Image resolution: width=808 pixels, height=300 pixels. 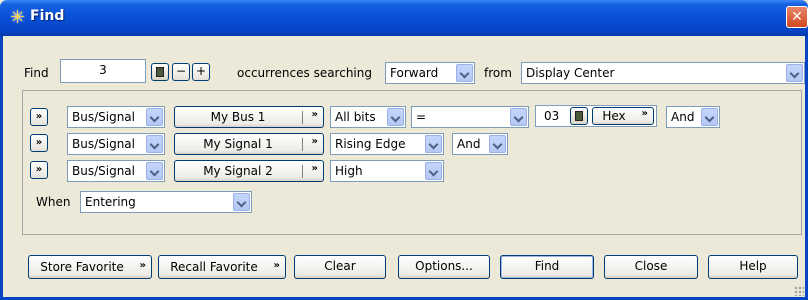 I want to click on row2-kind-value: Bus/Signal, so click(x=103, y=144).